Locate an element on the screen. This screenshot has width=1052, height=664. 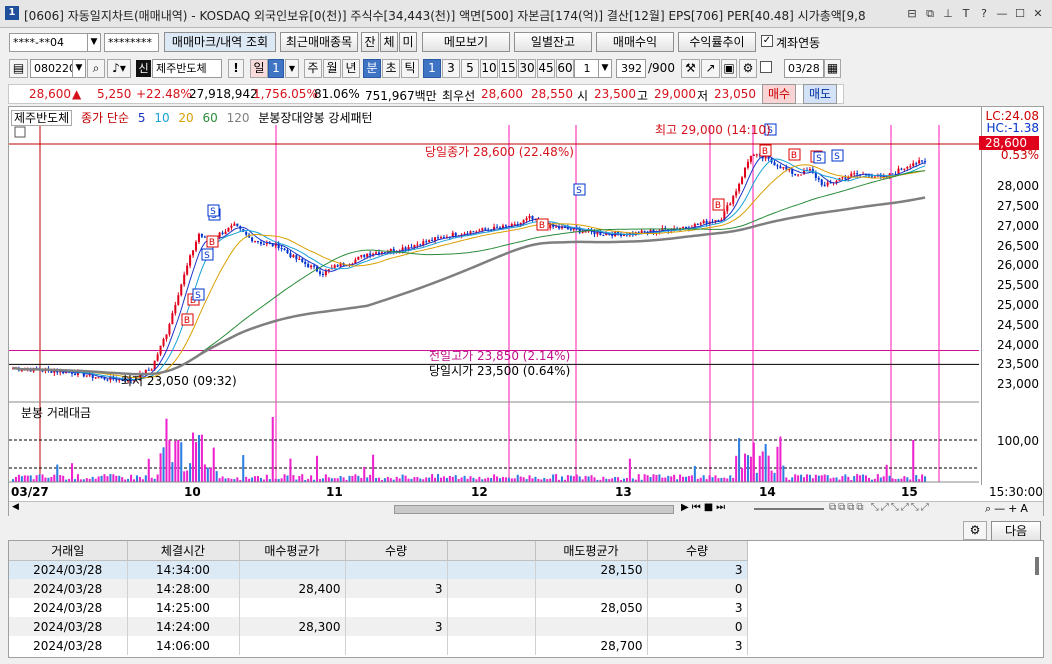
interval-3-button: 3 is located at coordinates (451, 68).